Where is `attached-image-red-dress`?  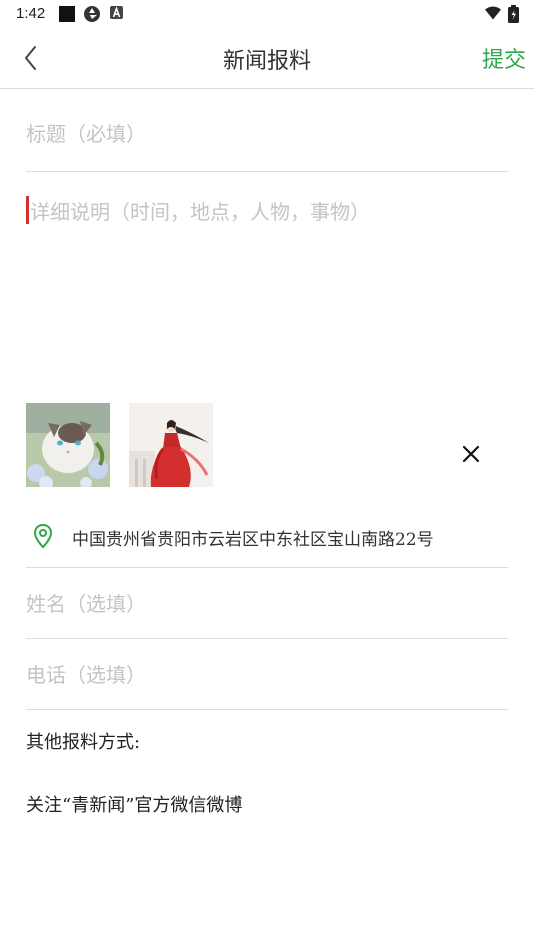 attached-image-red-dress is located at coordinates (171, 445).